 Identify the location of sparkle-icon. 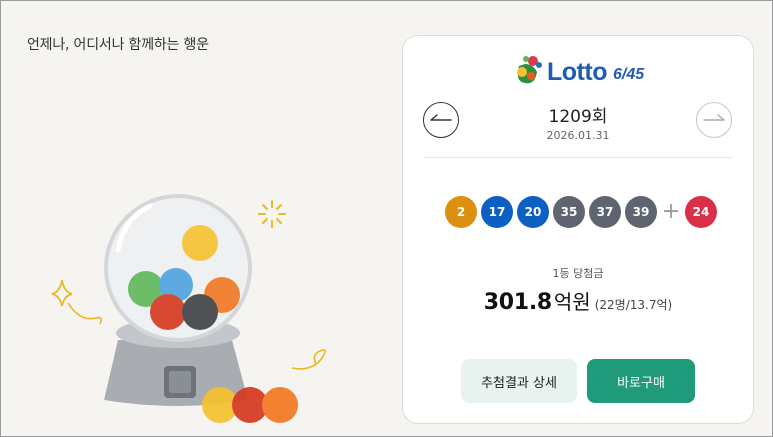
(272, 214).